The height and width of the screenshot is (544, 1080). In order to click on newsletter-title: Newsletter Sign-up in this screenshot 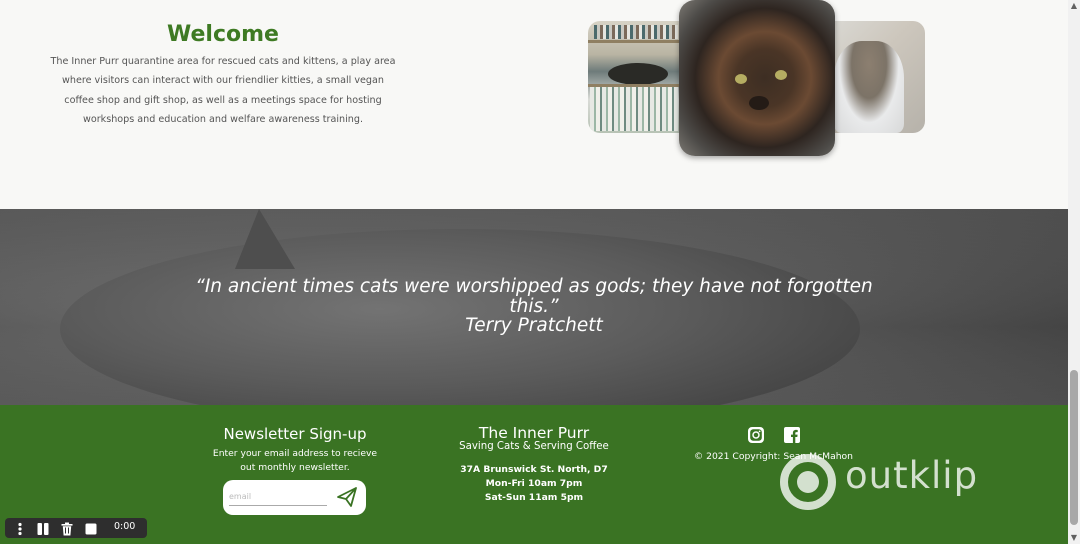, I will do `click(295, 434)`.